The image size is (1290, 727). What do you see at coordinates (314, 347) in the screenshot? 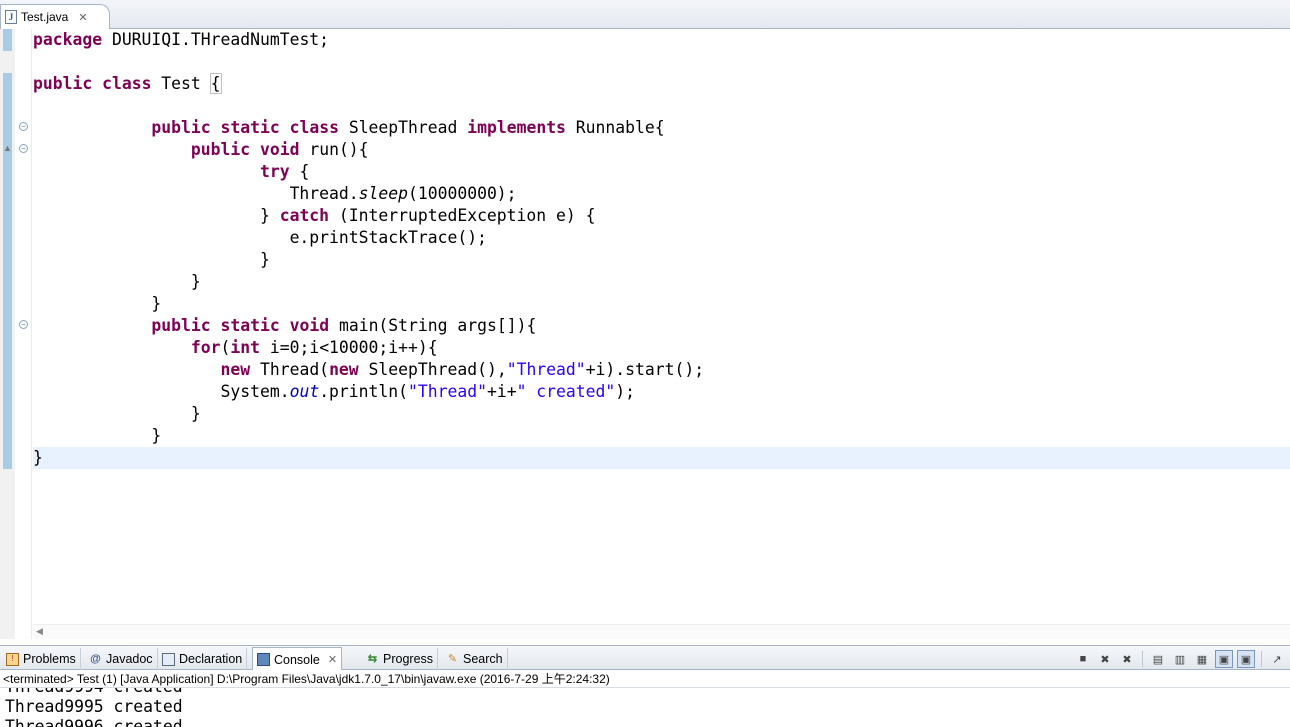
I see `code-line: for(int i=0;i<10000;i++){` at bounding box center [314, 347].